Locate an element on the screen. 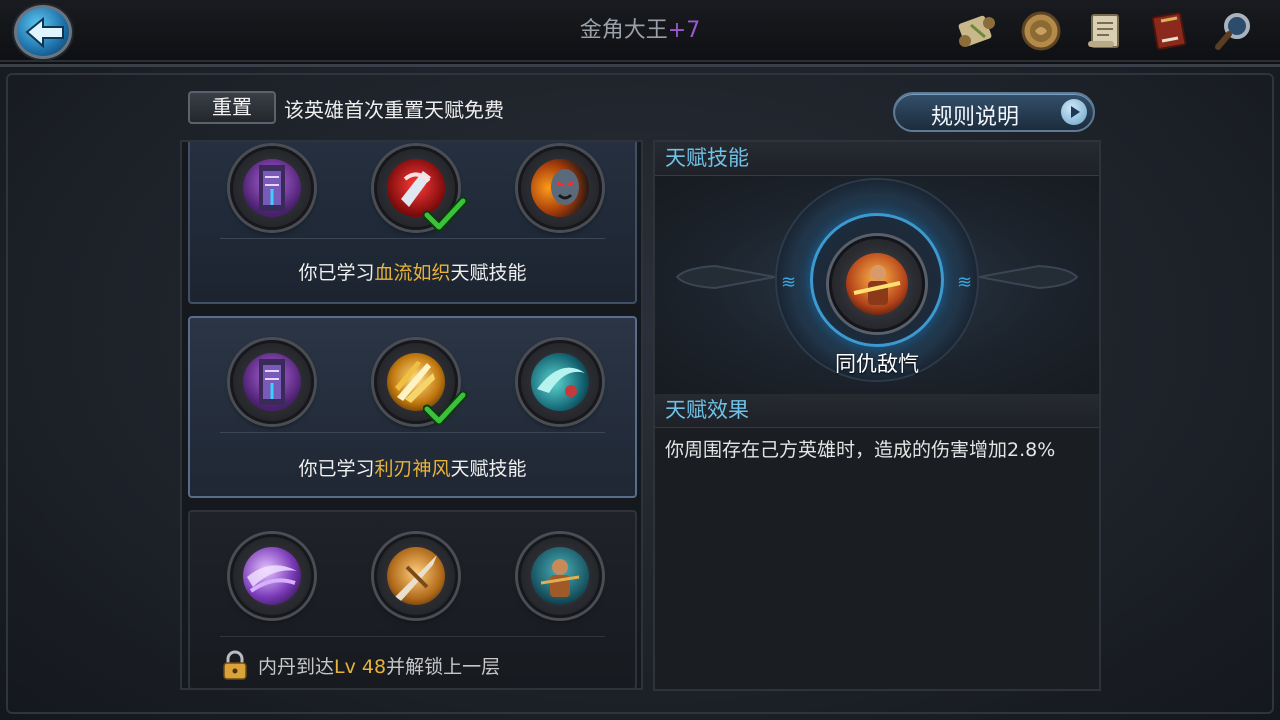 Image resolution: width=1280 pixels, height=720 pixels. parchment-icon is located at coordinates (1105, 31).